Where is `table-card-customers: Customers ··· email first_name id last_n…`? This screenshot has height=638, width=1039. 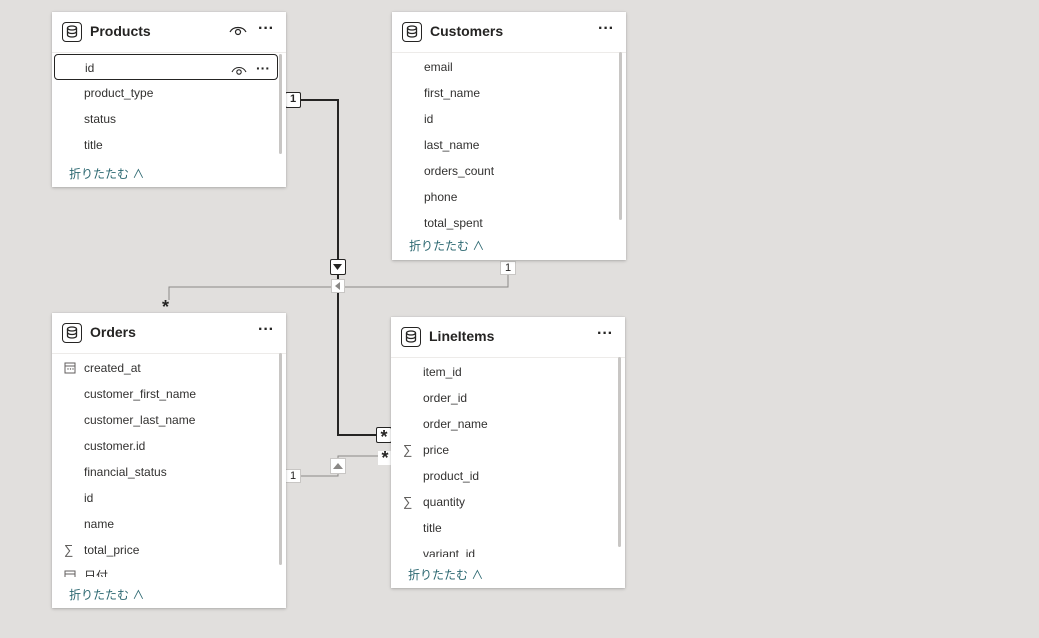 table-card-customers: Customers ··· email first_name id last_n… is located at coordinates (509, 136).